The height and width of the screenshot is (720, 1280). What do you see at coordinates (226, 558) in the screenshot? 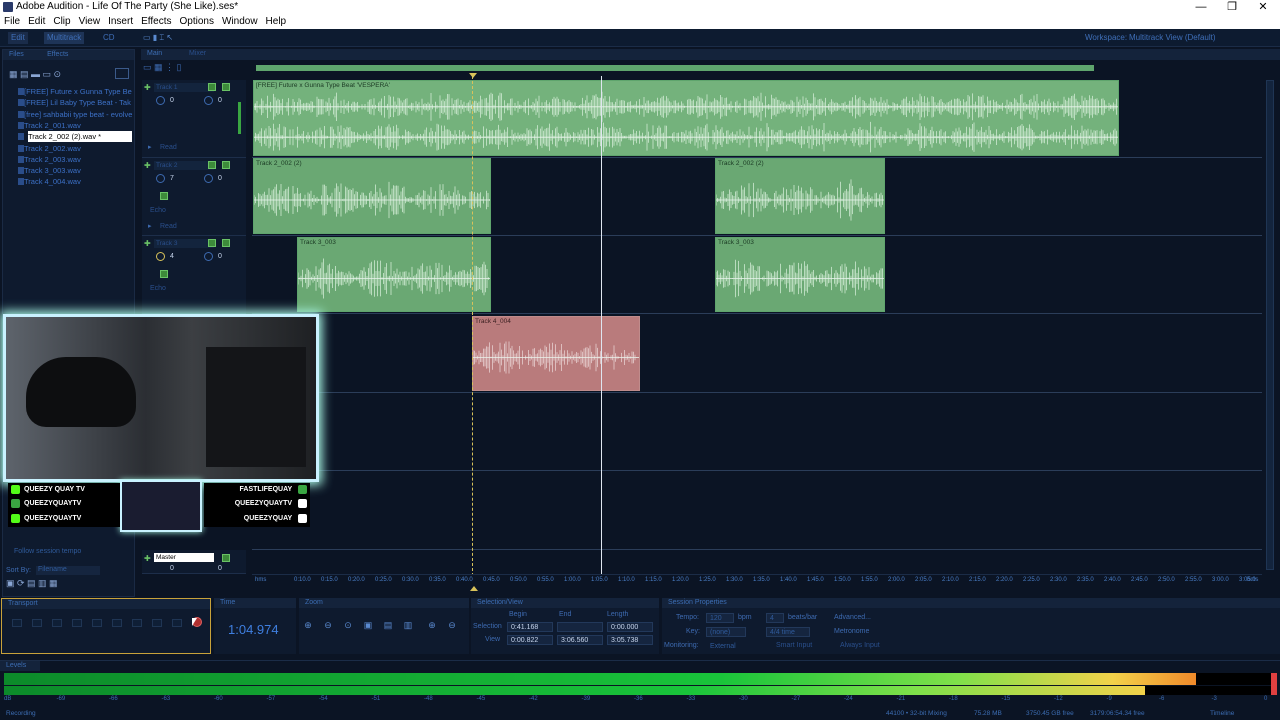
I see `master-mute-button` at bounding box center [226, 558].